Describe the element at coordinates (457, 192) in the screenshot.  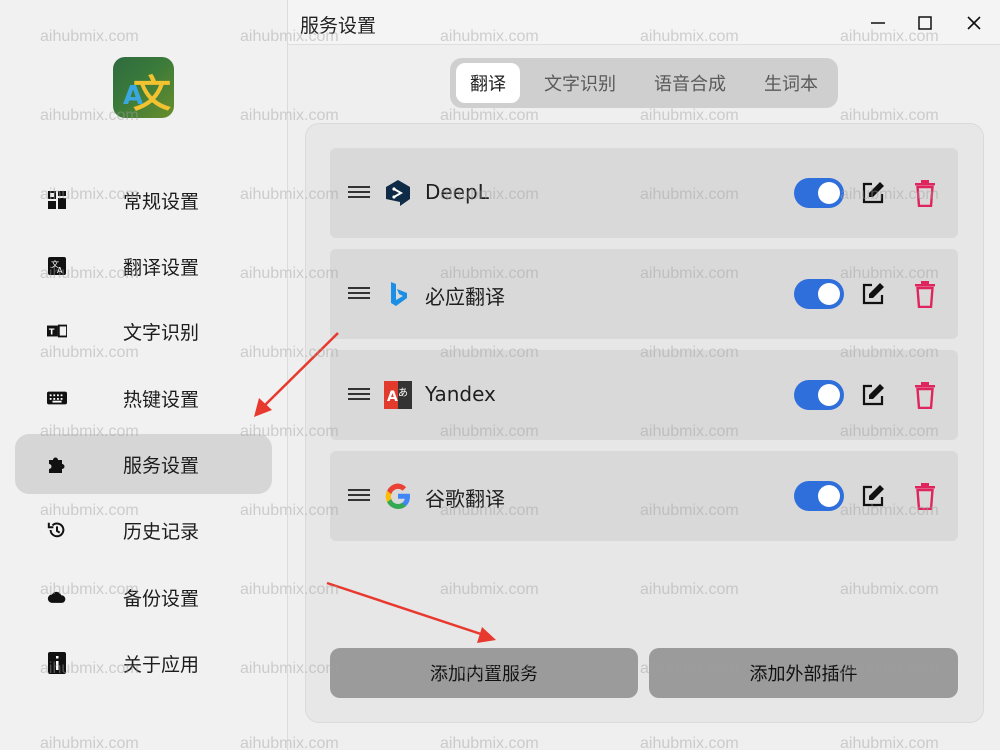
I see `service-name: DeepL` at that location.